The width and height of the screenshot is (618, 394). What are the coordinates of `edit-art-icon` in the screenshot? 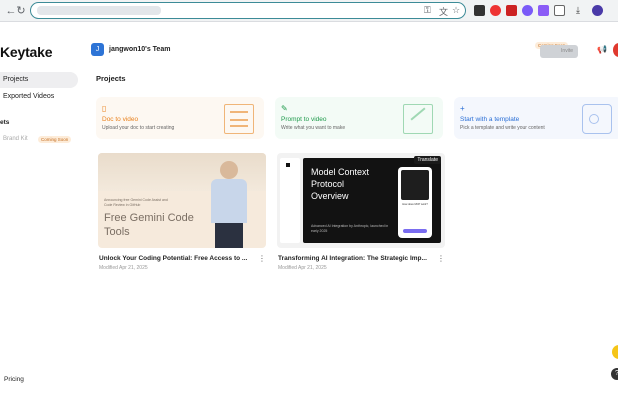 It's located at (418, 119).